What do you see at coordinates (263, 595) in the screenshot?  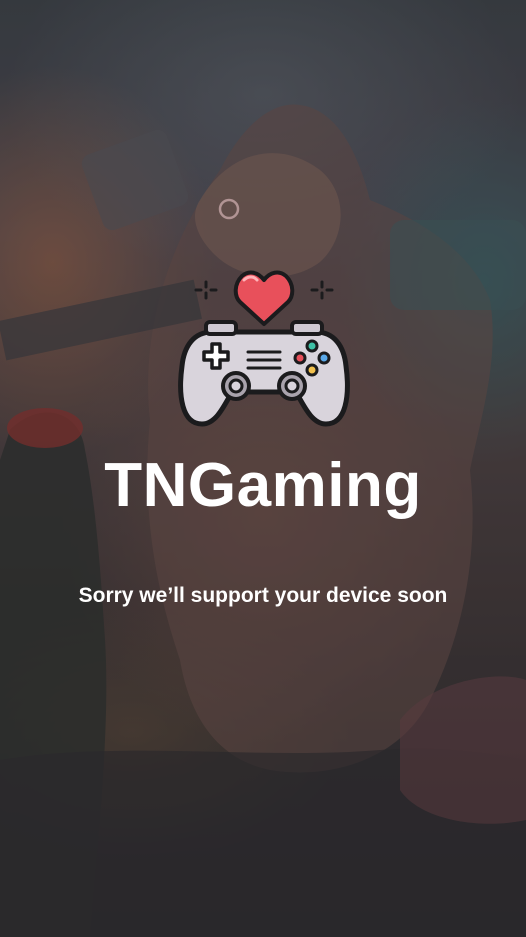 I see `unsupported-device-message: Sorry we’ll support your device soon` at bounding box center [263, 595].